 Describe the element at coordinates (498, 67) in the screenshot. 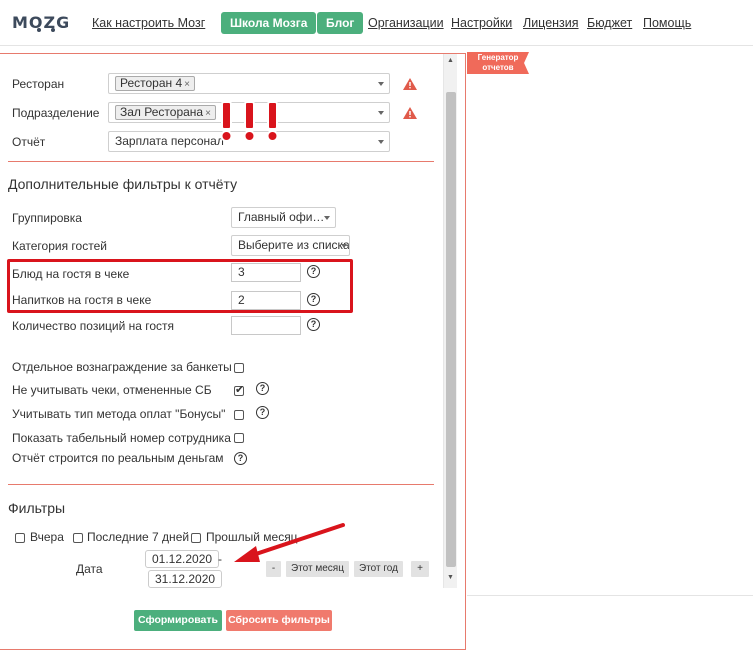

I see `generator-tag-line2: отчетов` at that location.